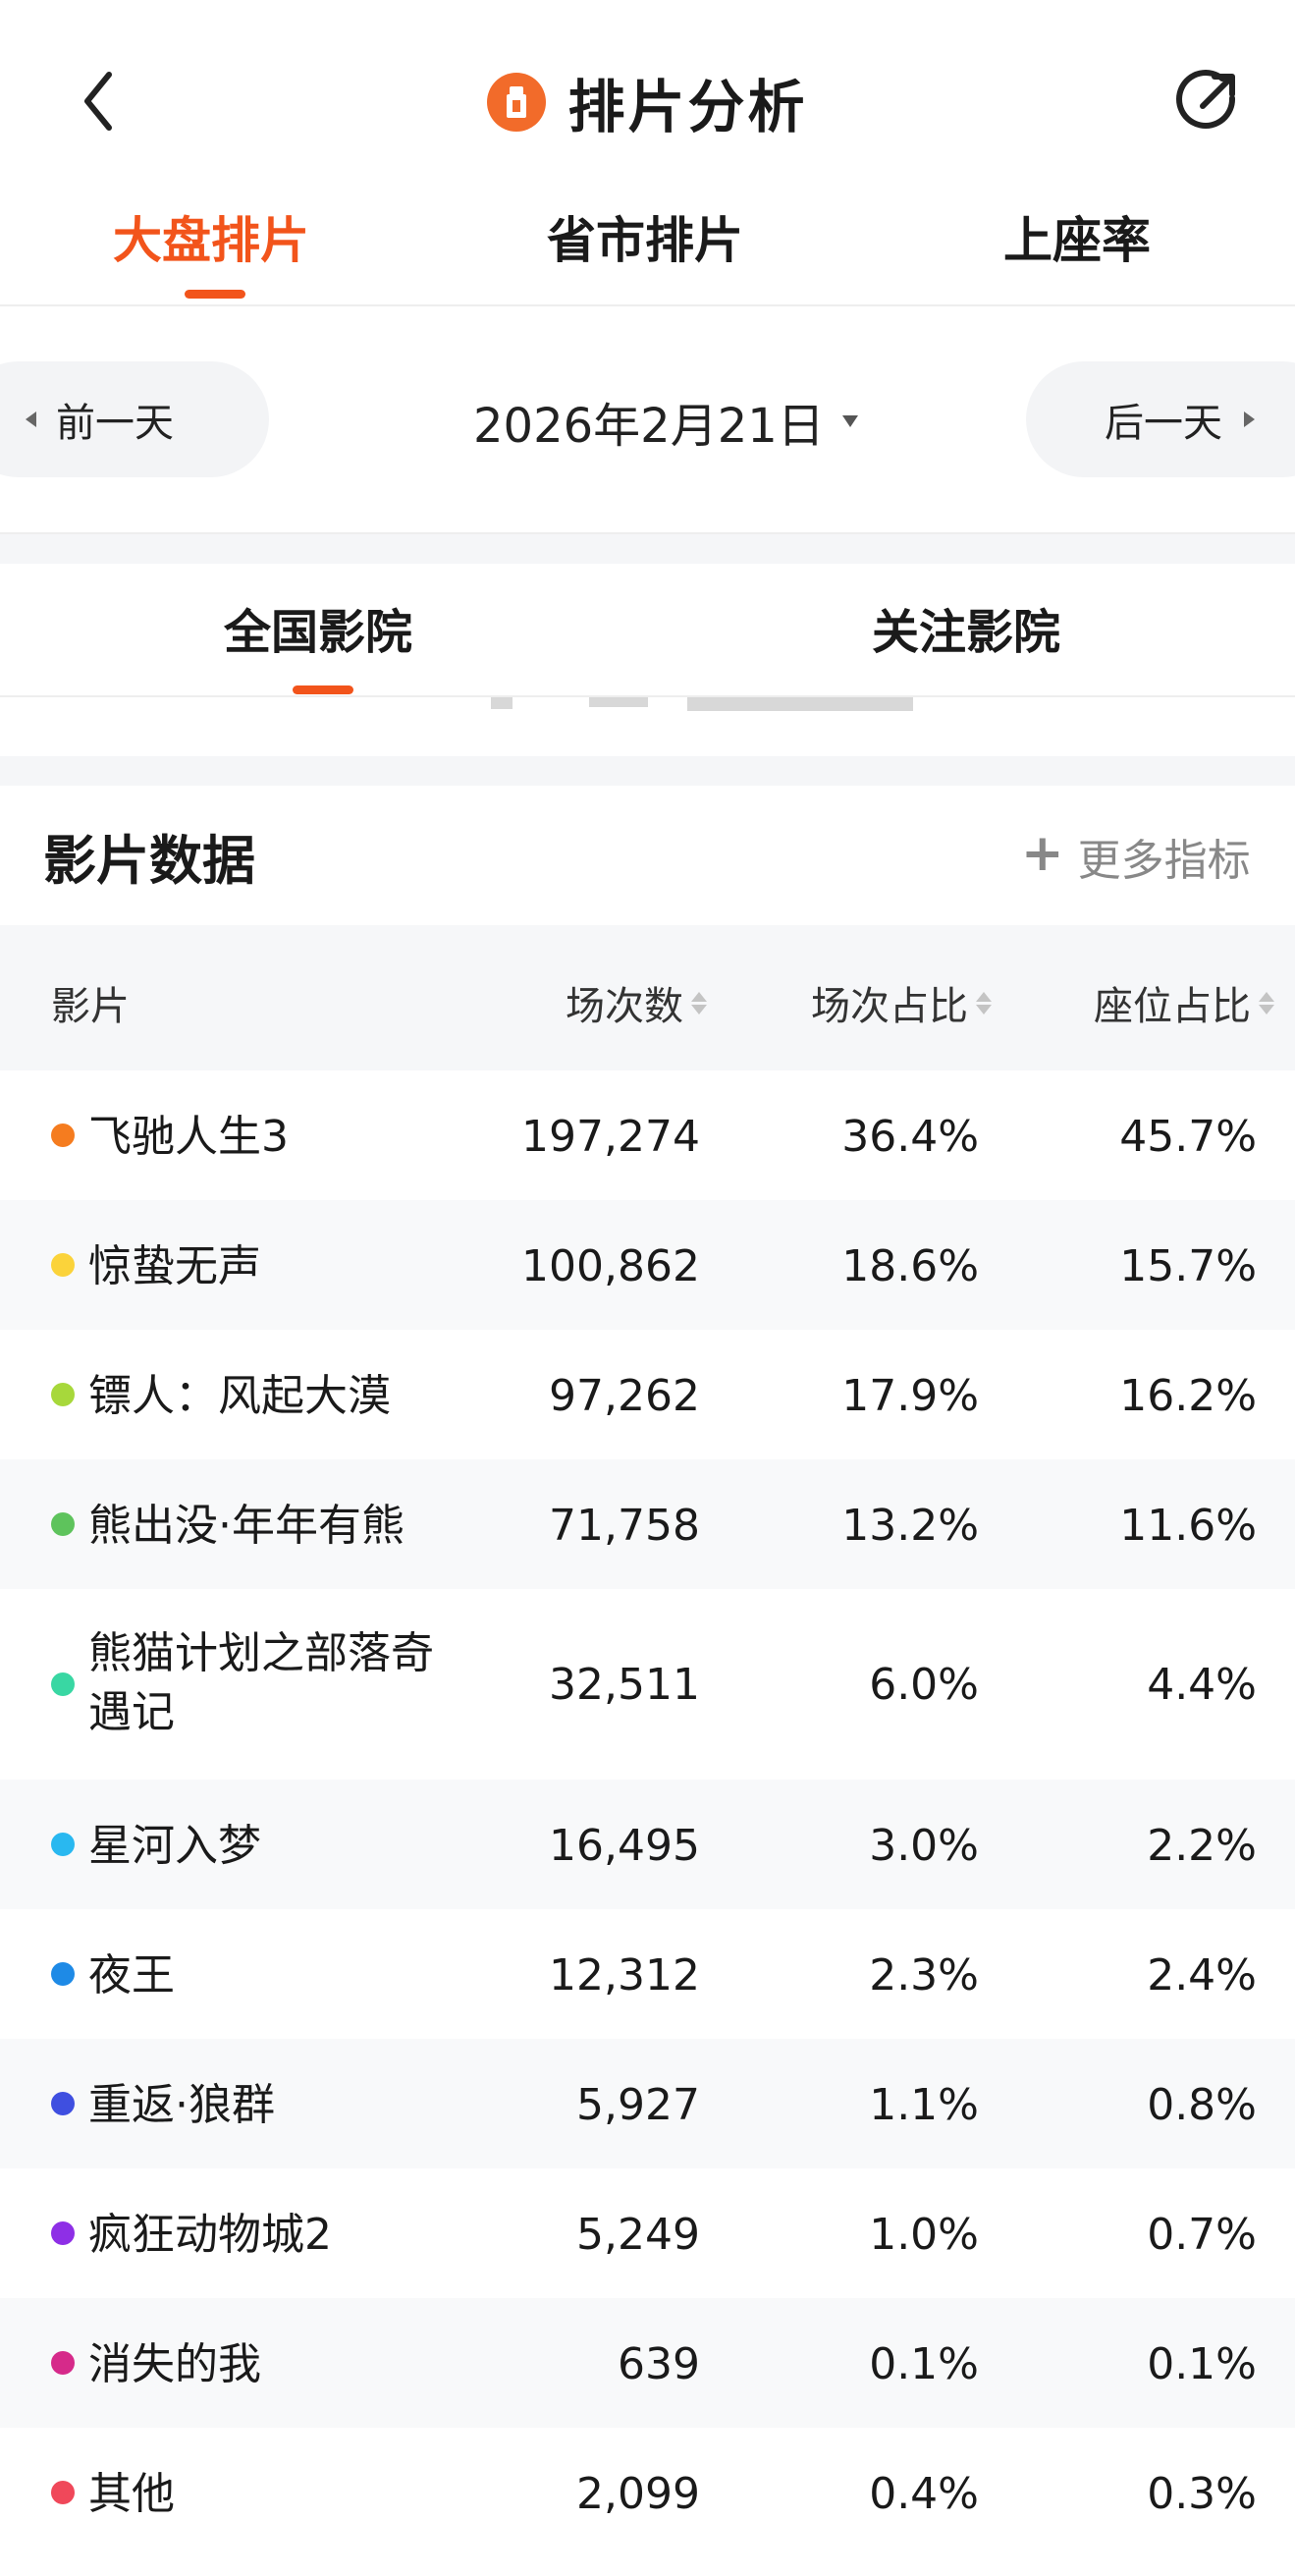 The image size is (1295, 2576). What do you see at coordinates (240, 1396) in the screenshot?
I see `film-name: 镖人：风起大漠` at bounding box center [240, 1396].